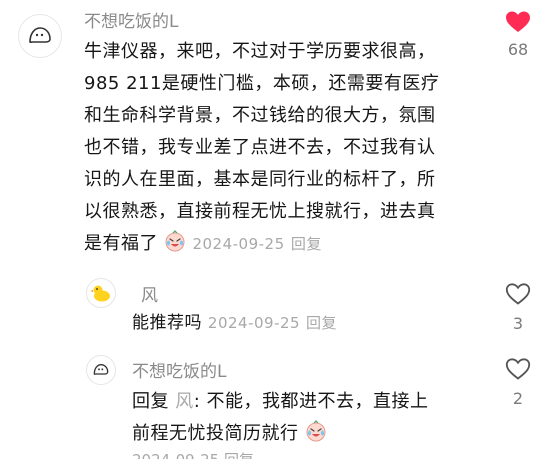 The width and height of the screenshot is (554, 459). What do you see at coordinates (150, 401) in the screenshot?
I see `reply-prefix: 回复` at bounding box center [150, 401].